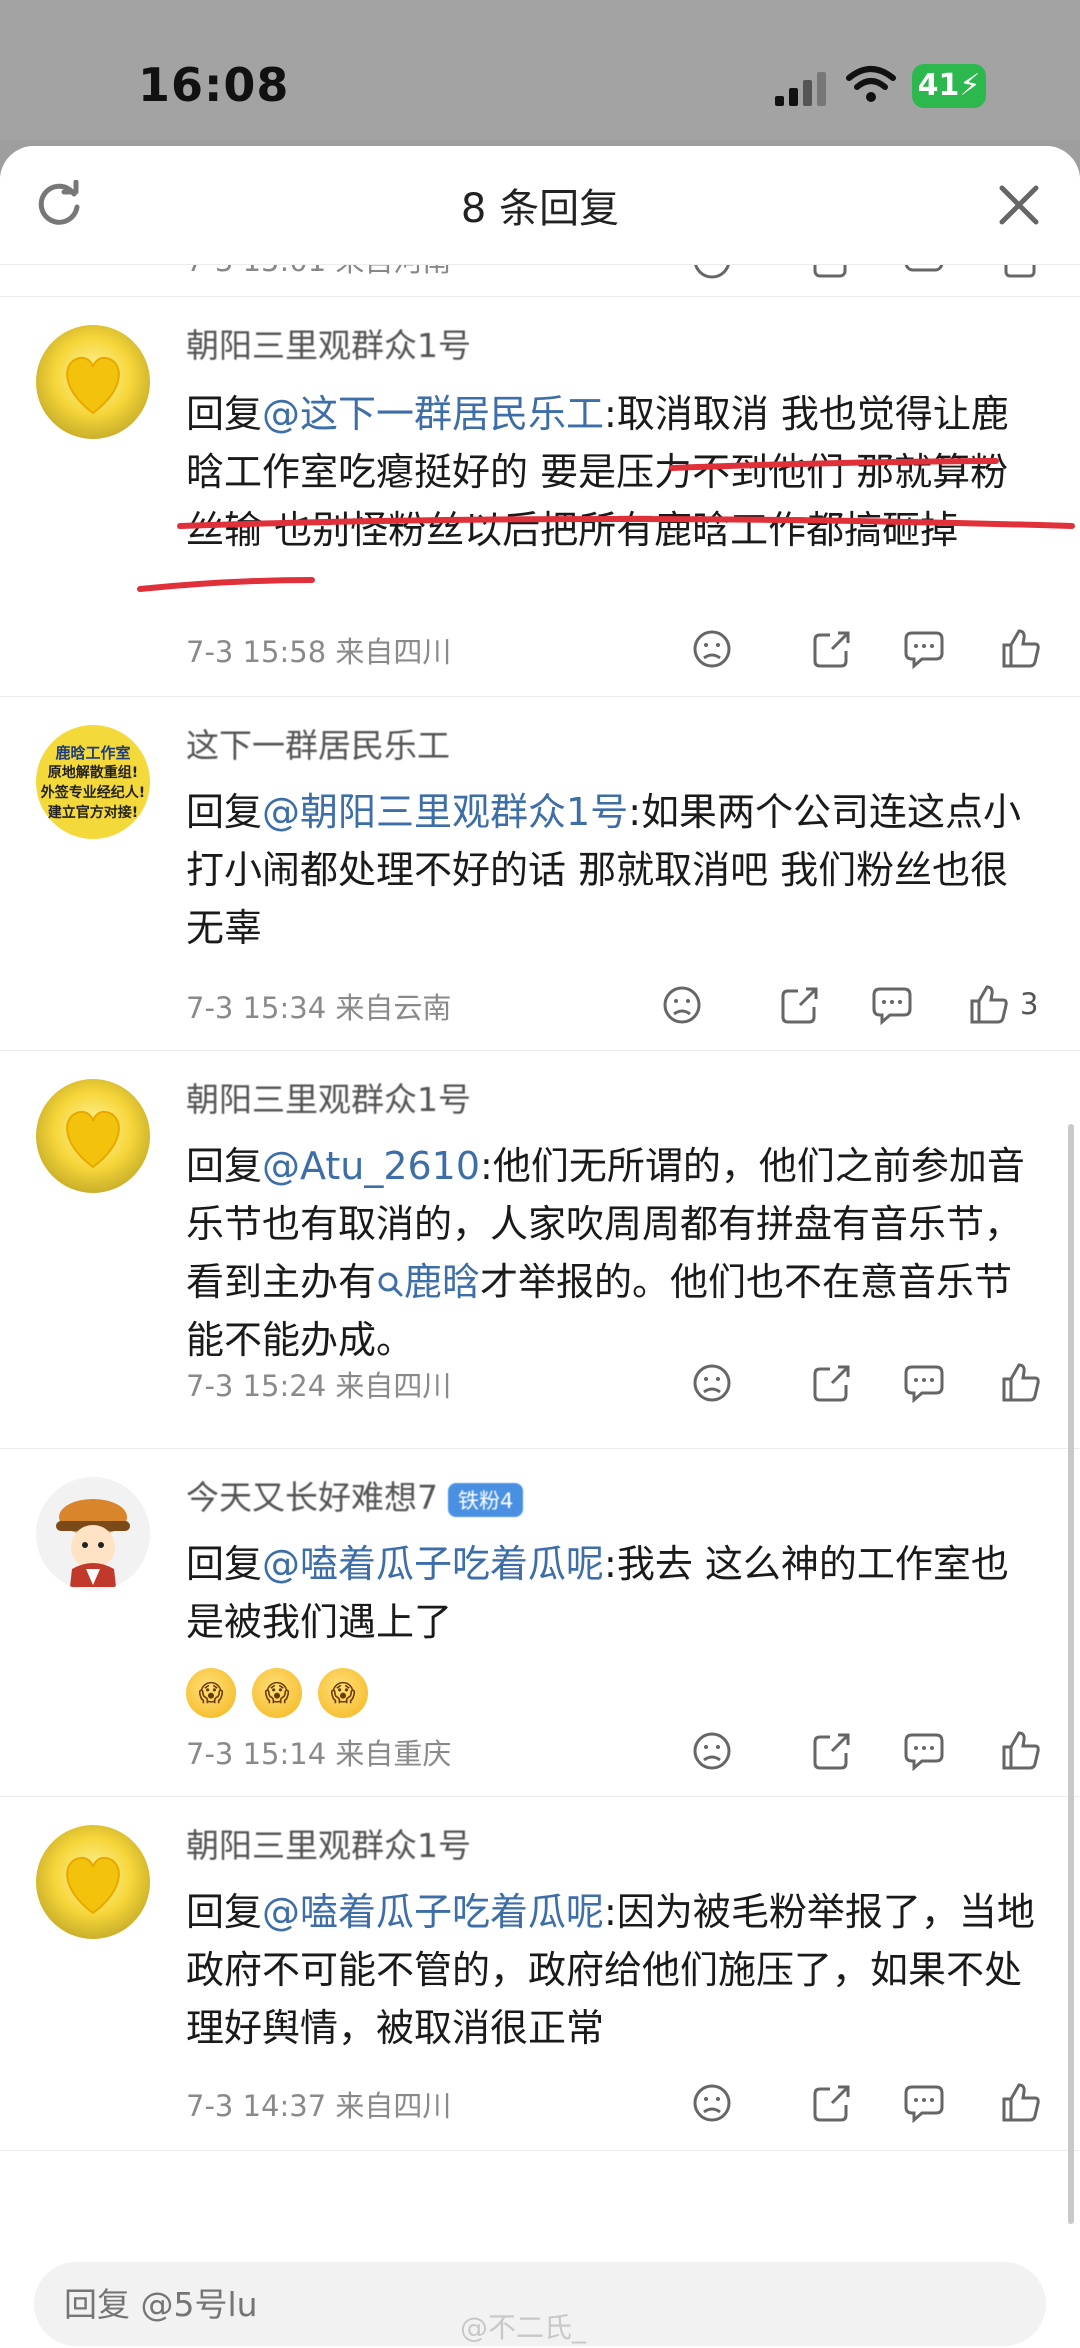 The image size is (1080, 2348). I want to click on list-divider, so click(540, 2206).